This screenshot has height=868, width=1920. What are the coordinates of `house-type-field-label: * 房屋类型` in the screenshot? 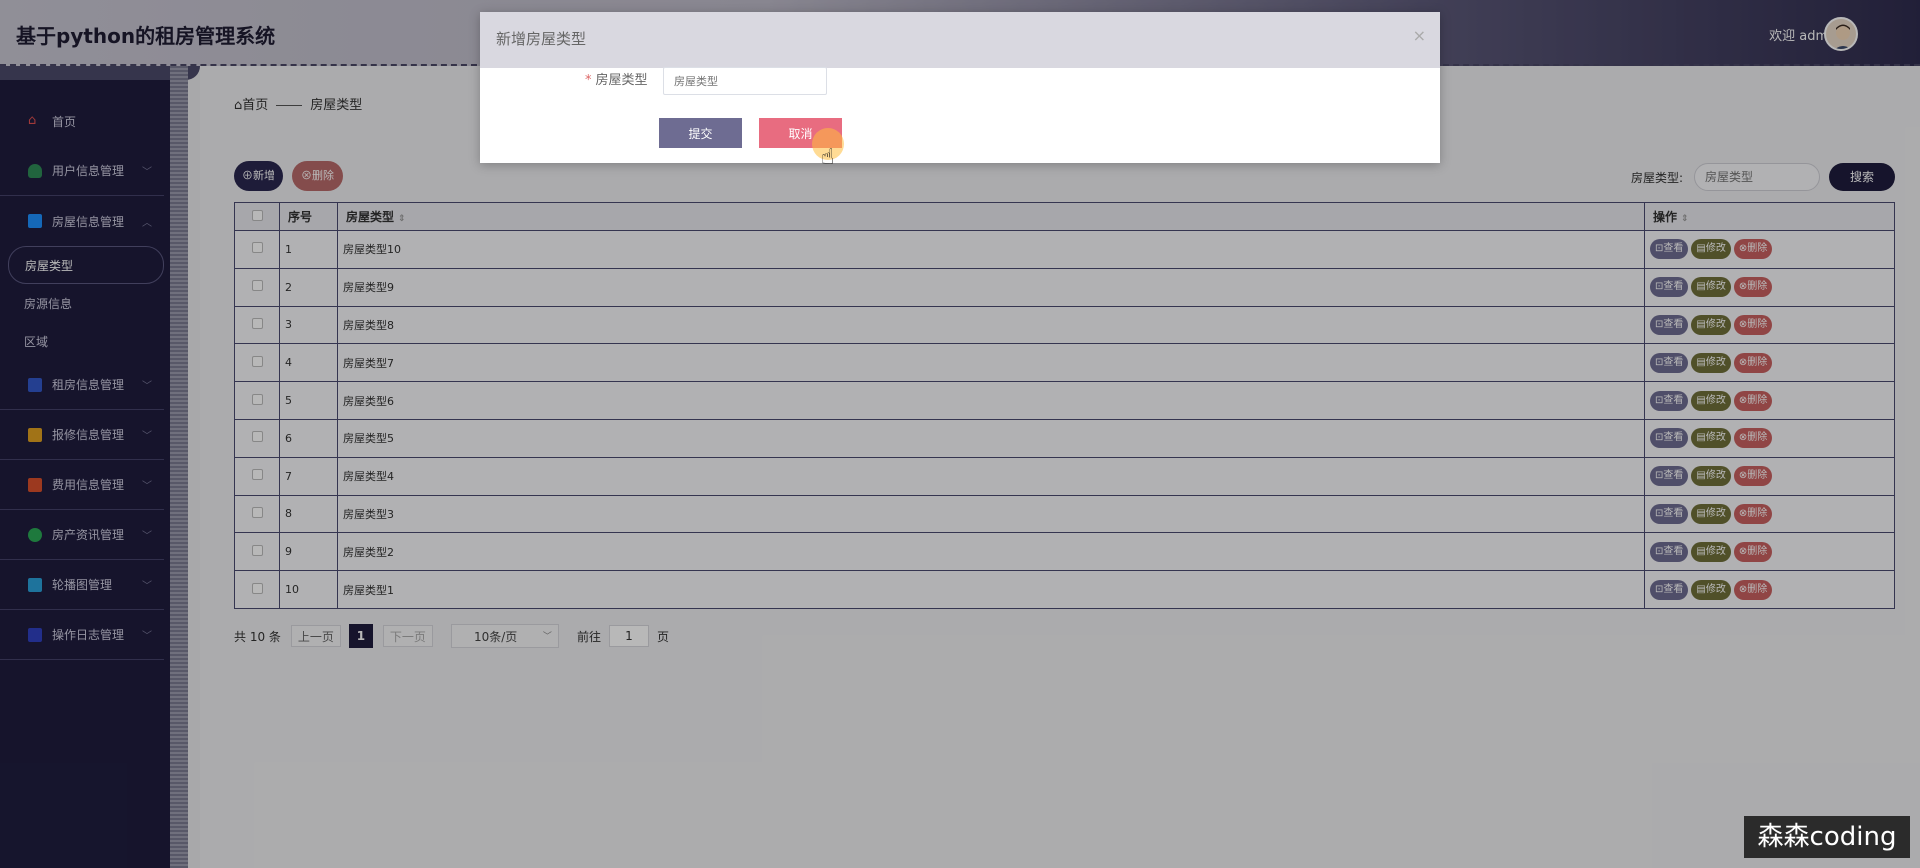 It's located at (616, 78).